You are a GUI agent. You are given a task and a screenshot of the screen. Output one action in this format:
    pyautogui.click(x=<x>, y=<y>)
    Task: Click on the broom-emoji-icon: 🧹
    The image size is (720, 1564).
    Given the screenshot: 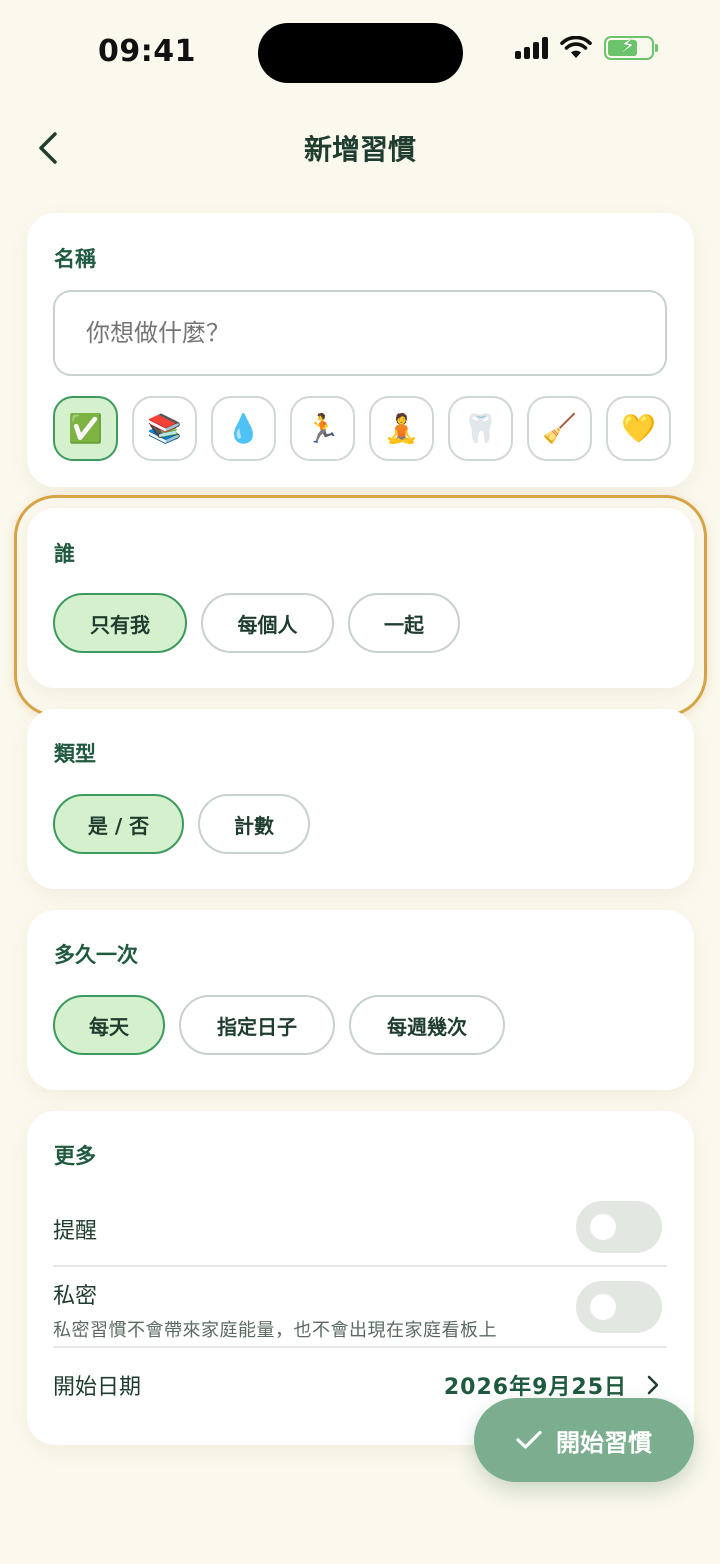 What is the action you would take?
    pyautogui.click(x=559, y=428)
    